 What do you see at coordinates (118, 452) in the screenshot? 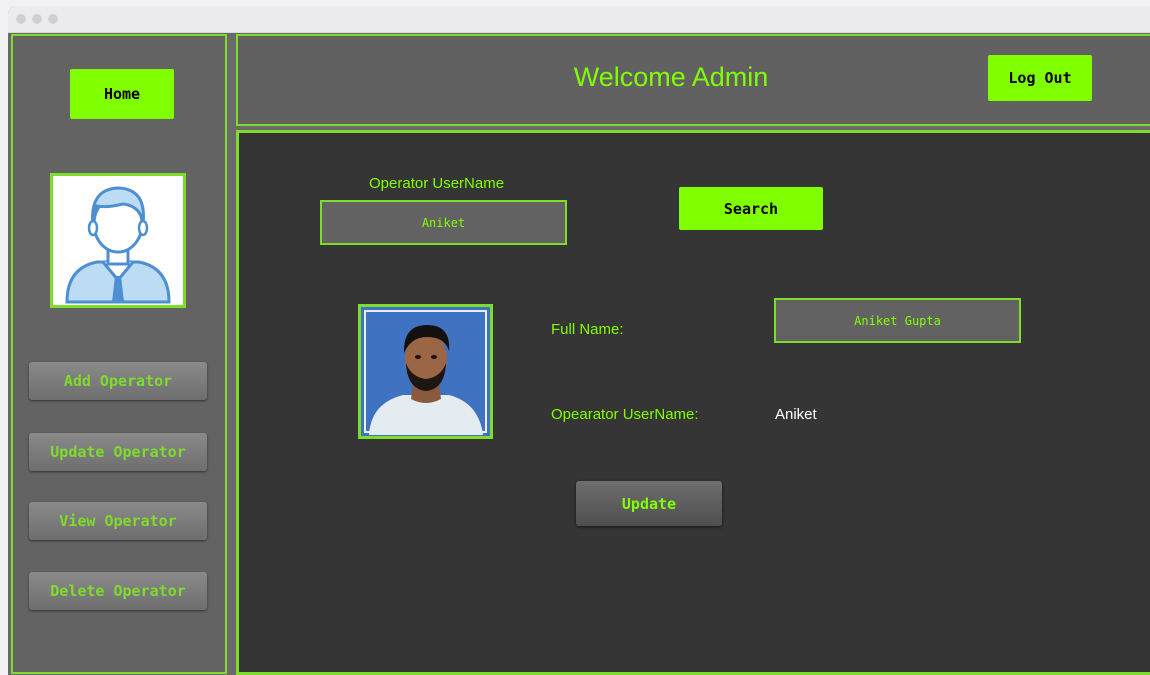
I see `update-operator-button: Update Operator` at bounding box center [118, 452].